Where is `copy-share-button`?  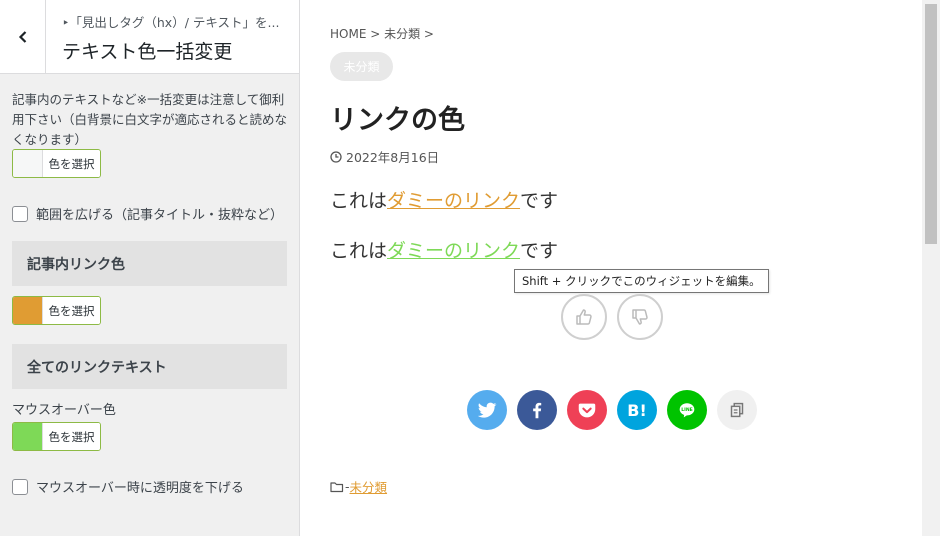 copy-share-button is located at coordinates (737, 410).